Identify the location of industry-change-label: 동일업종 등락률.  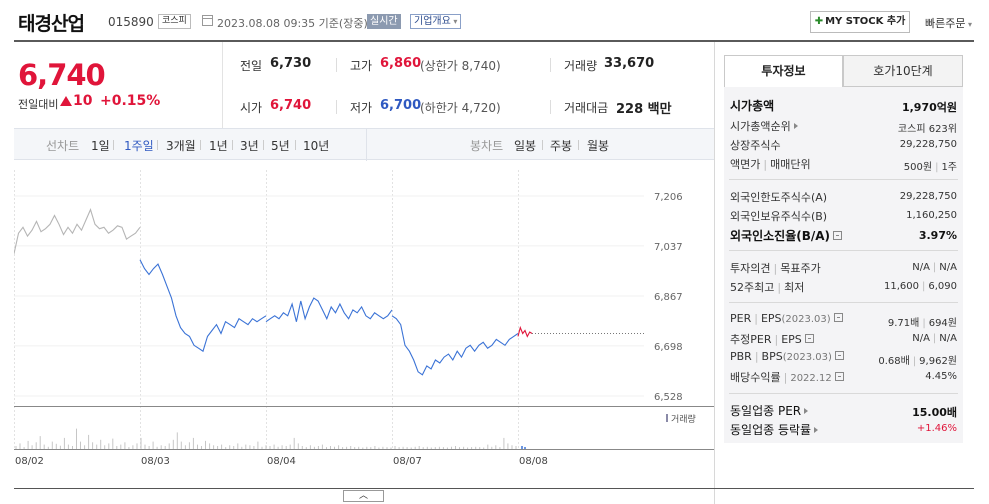
(774, 429).